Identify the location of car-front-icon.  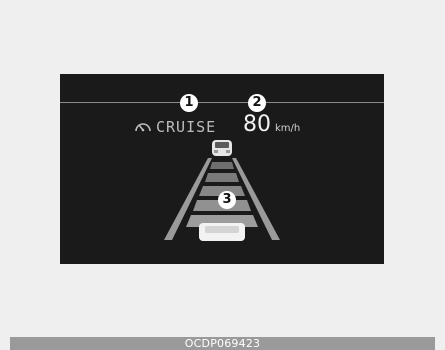
(222, 148).